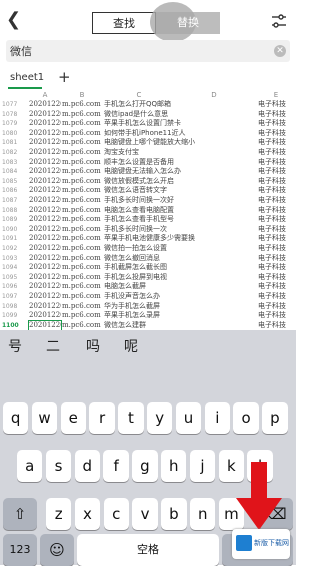 The height and width of the screenshot is (566, 320). What do you see at coordinates (148, 230) in the screenshot?
I see `table-row: 109020201220m.pc6.com手机多长时间换一次电子科技` at bounding box center [148, 230].